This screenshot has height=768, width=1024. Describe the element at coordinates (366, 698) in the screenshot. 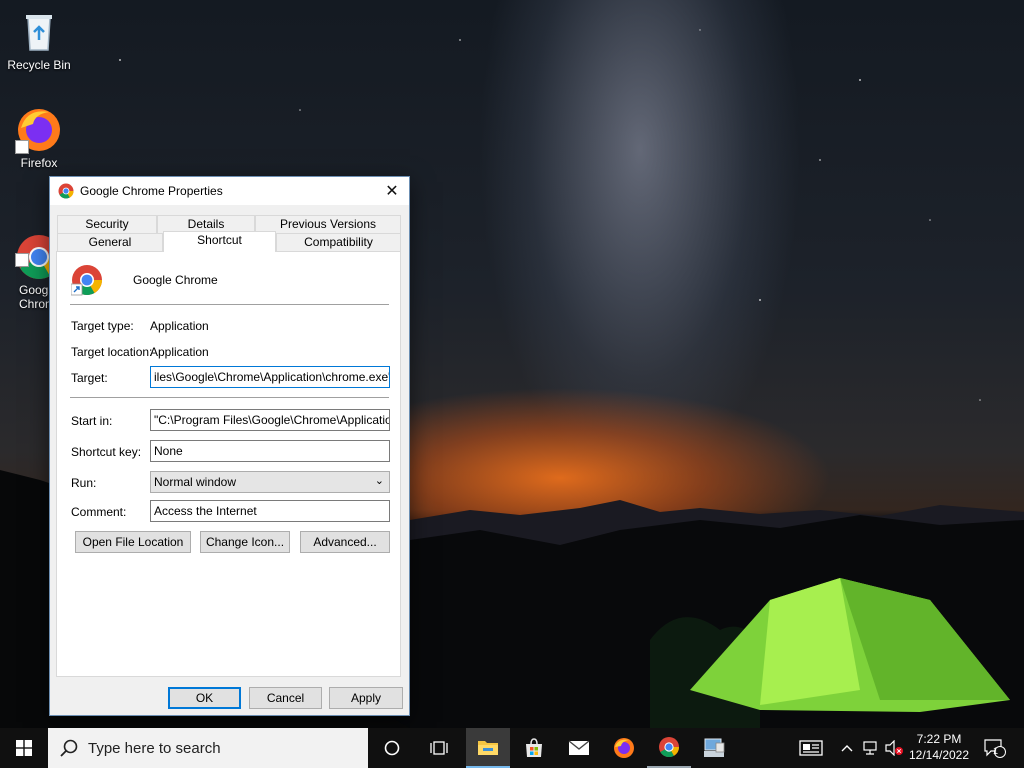

I see `apply-button: Apply` at that location.